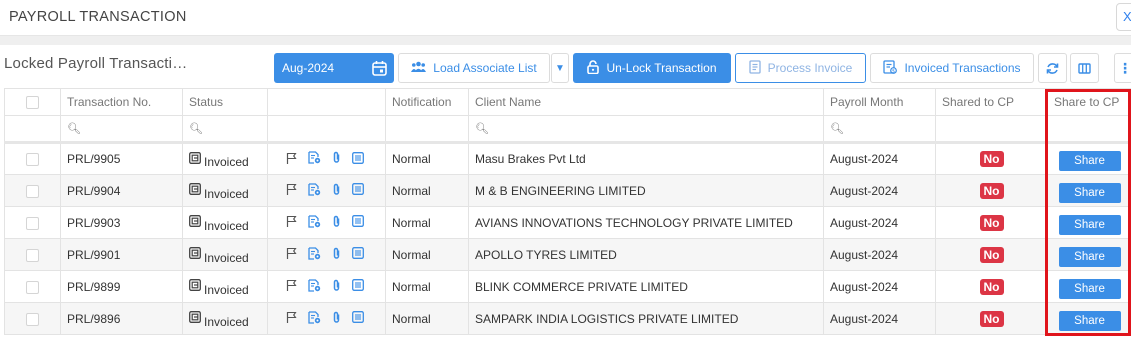 This screenshot has height=338, width=1131. What do you see at coordinates (334, 68) in the screenshot?
I see `month-picker: Aug-2024` at bounding box center [334, 68].